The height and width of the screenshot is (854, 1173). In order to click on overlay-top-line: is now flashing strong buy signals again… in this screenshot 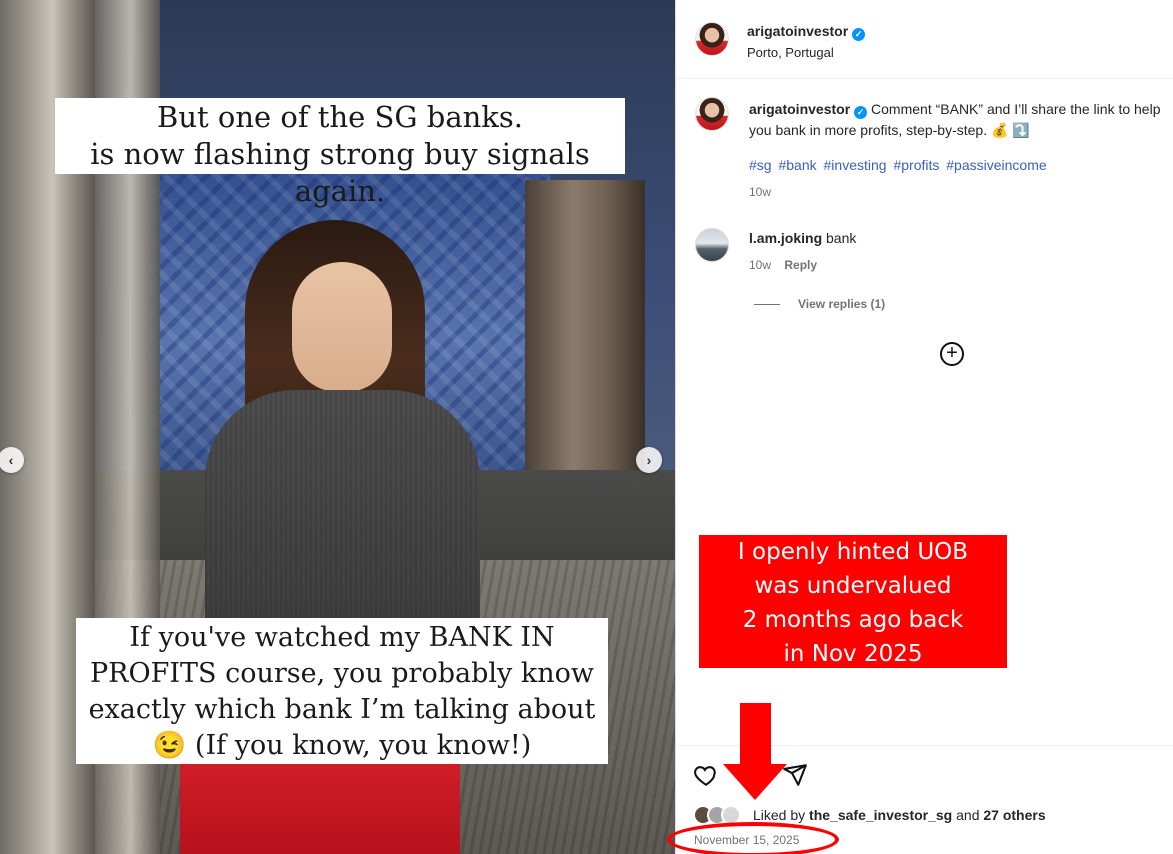, I will do `click(340, 172)`.